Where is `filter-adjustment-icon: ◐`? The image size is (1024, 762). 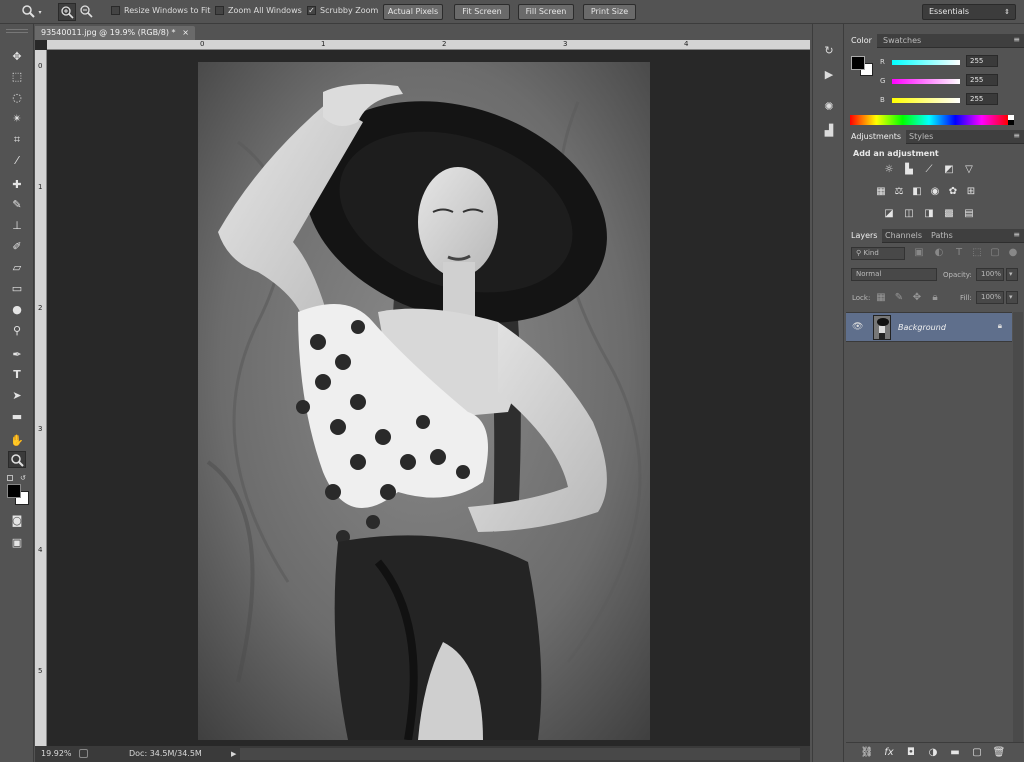 filter-adjustment-icon: ◐ is located at coordinates (939, 253).